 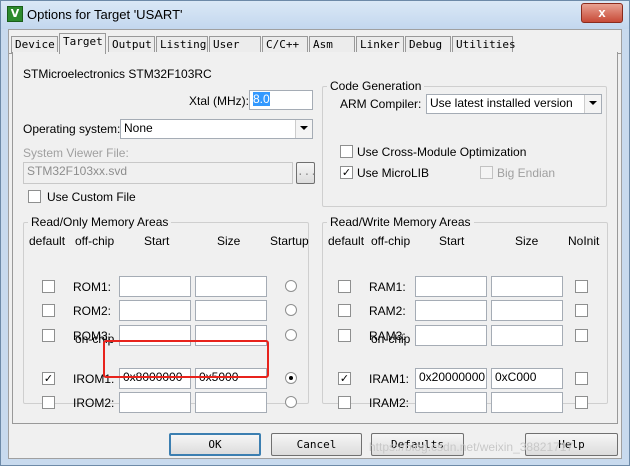 I want to click on os-select: None, so click(x=216, y=129).